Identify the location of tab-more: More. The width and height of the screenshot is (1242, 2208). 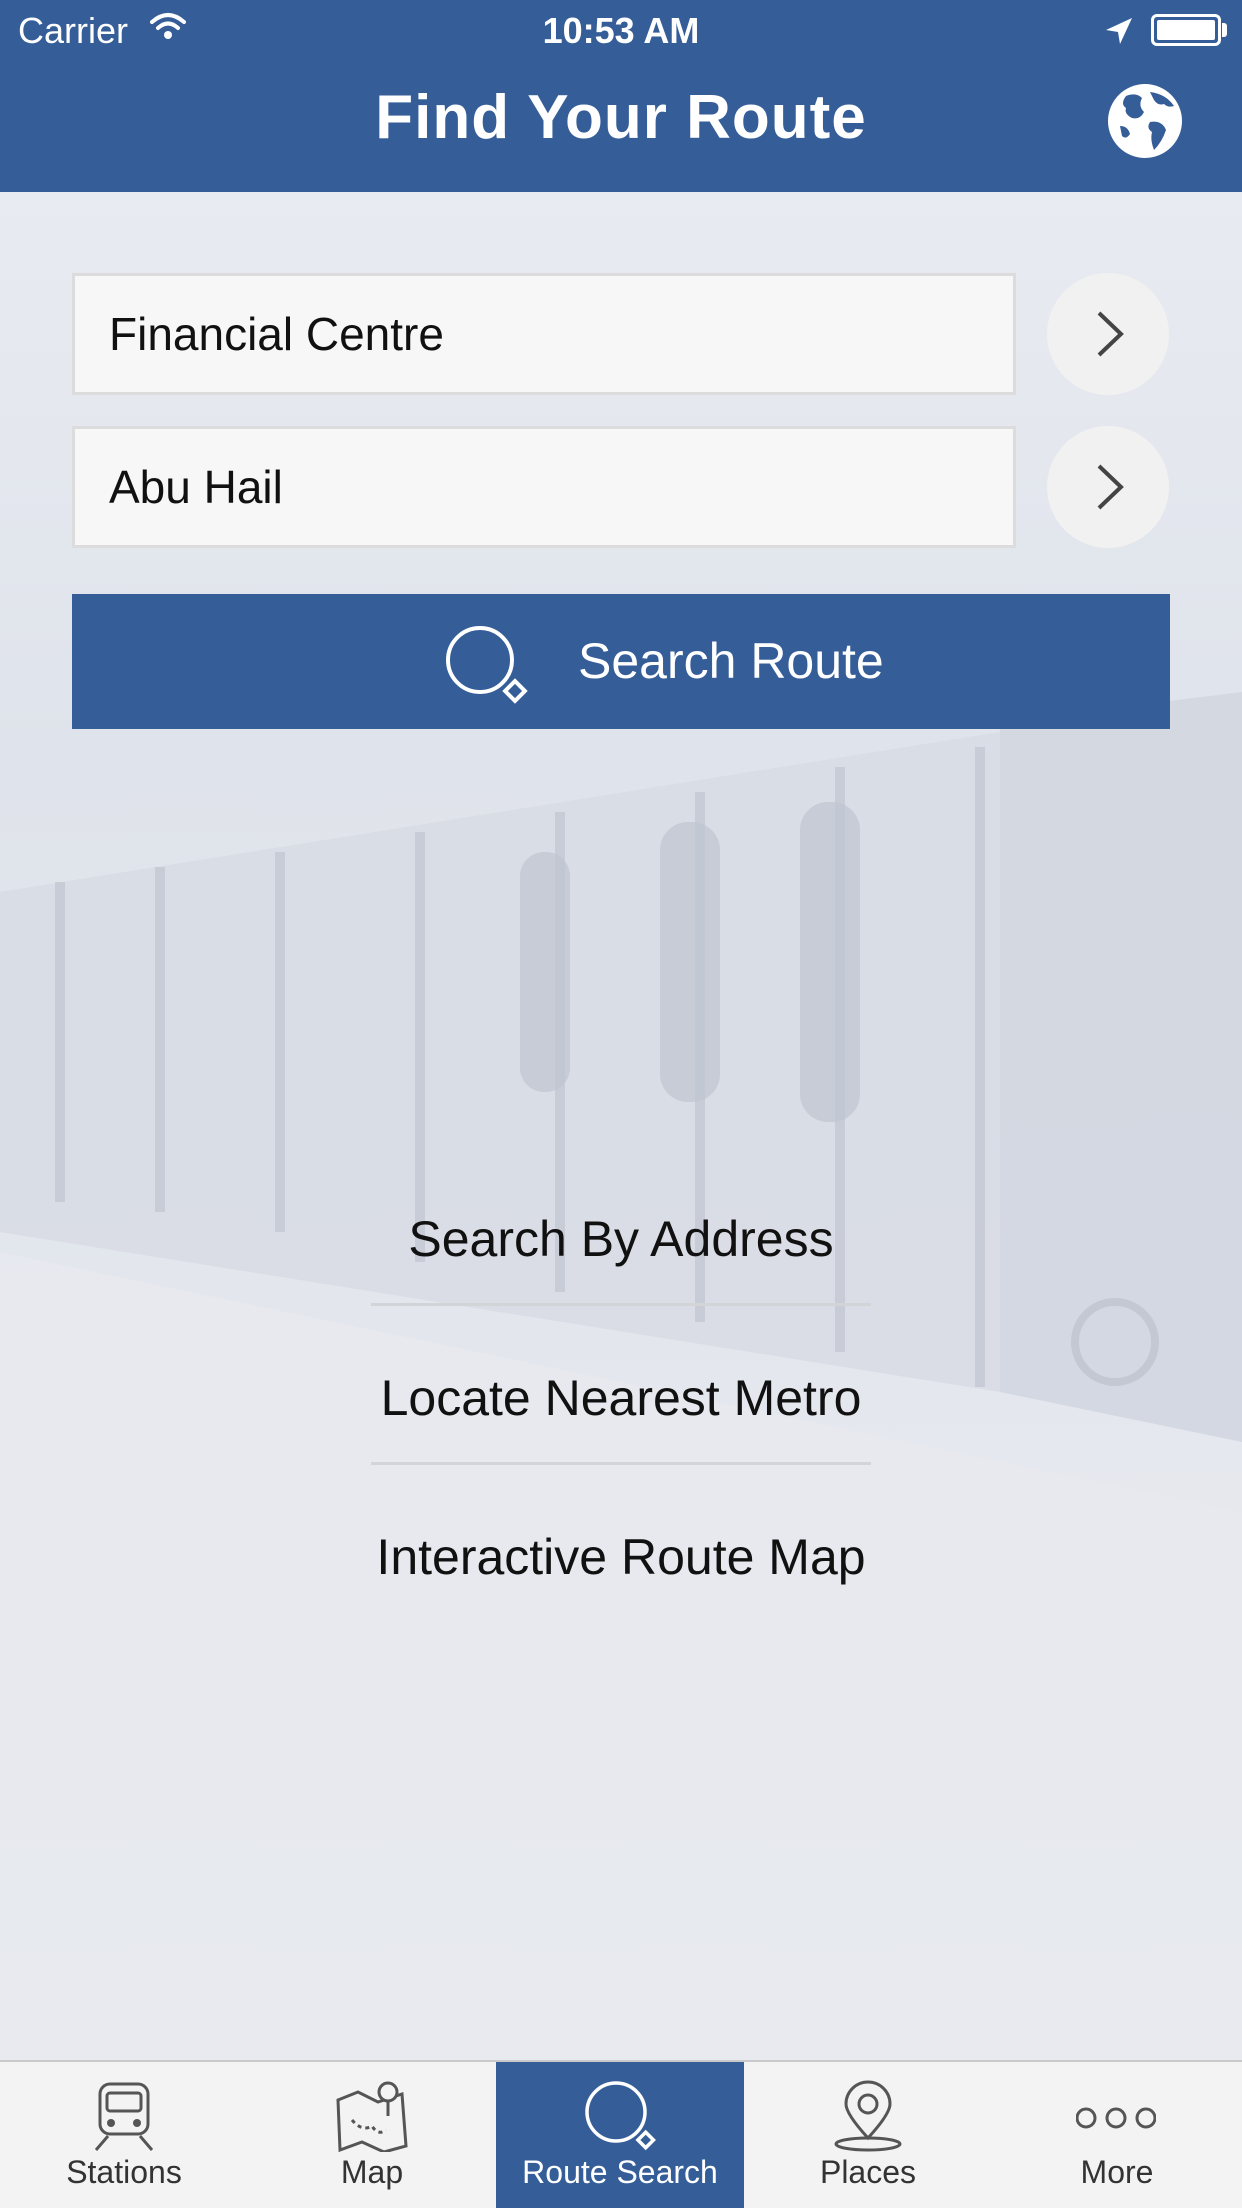
(1117, 2135).